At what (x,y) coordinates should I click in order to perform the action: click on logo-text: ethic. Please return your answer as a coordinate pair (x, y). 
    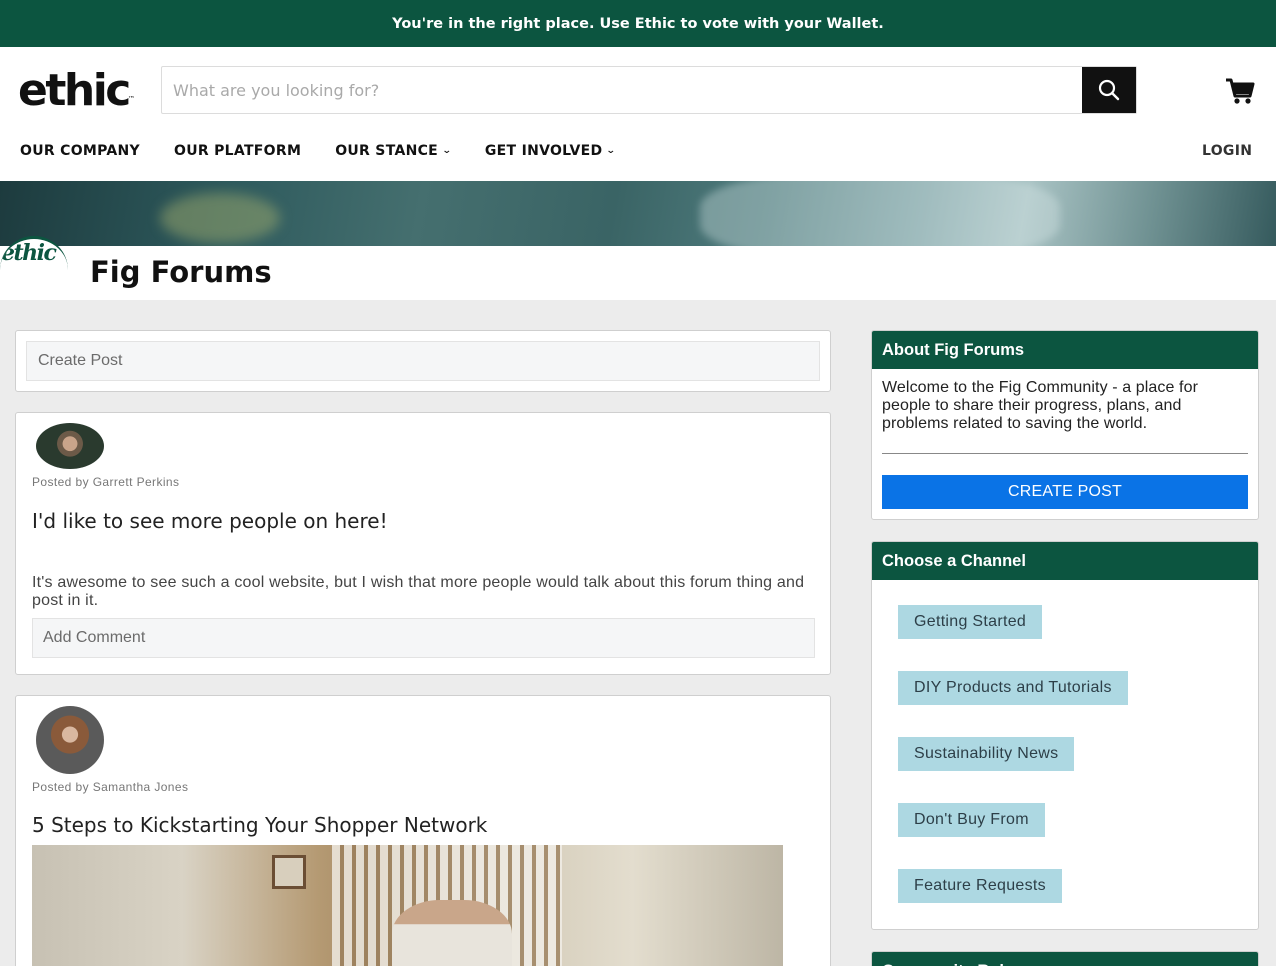
    Looking at the image, I should click on (74, 90).